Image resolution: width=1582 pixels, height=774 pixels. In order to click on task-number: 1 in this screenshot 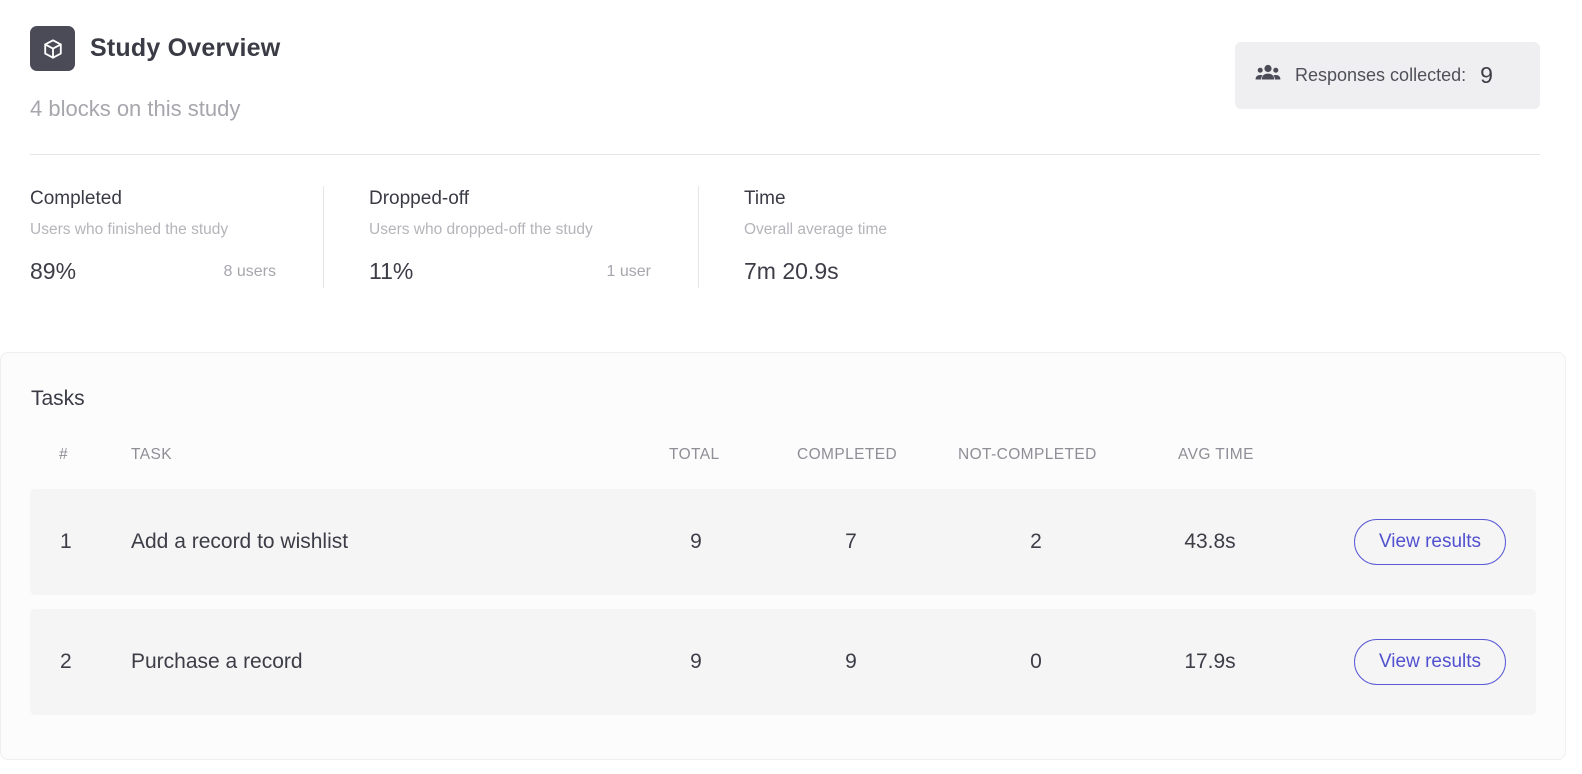, I will do `click(66, 541)`.